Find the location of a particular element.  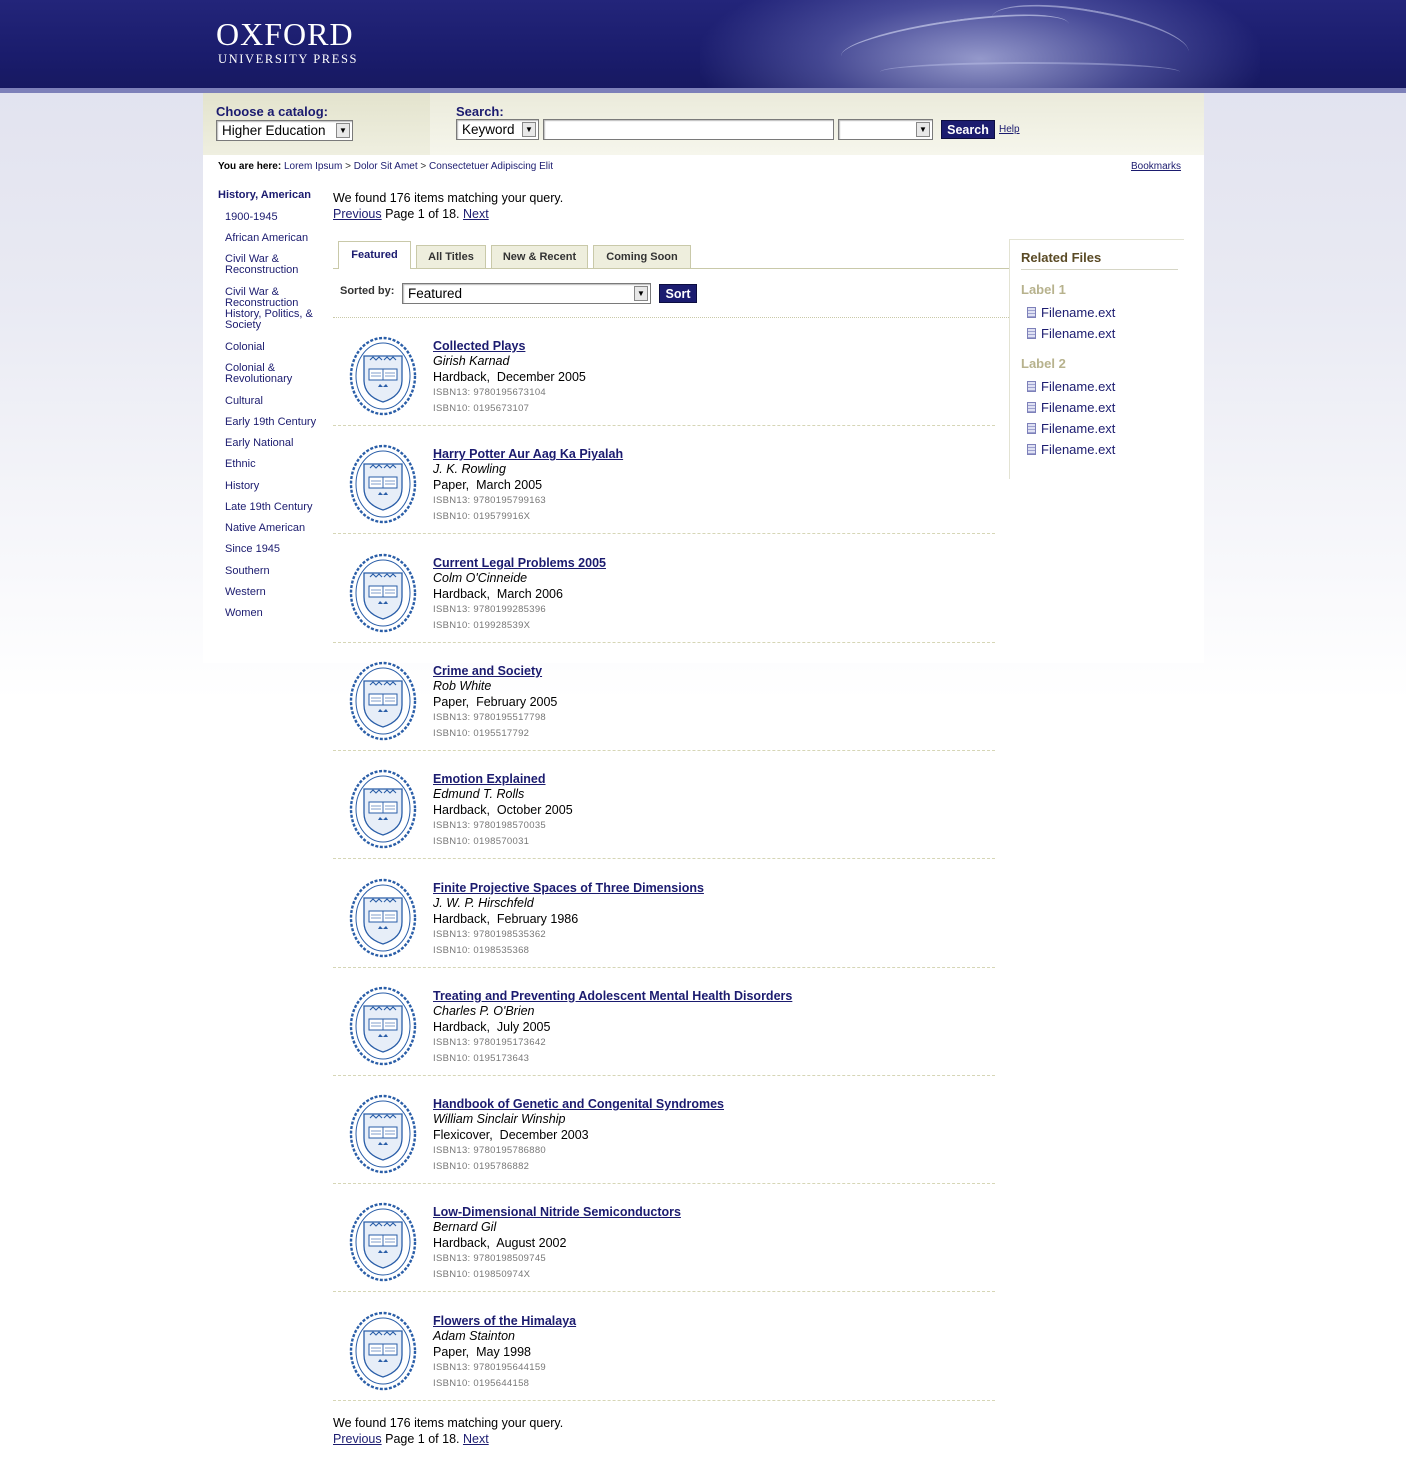

sidebar-item: Ethnic is located at coordinates (275, 464).